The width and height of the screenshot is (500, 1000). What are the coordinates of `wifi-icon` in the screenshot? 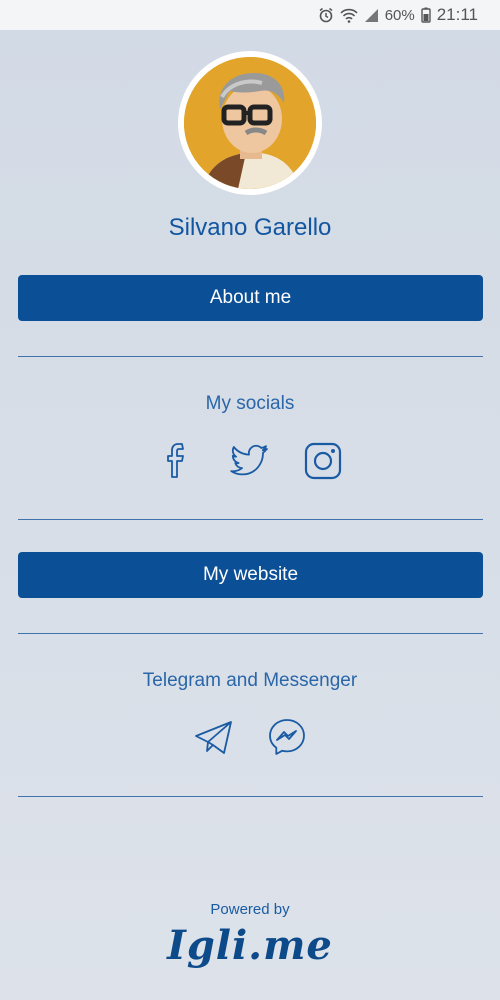 It's located at (349, 15).